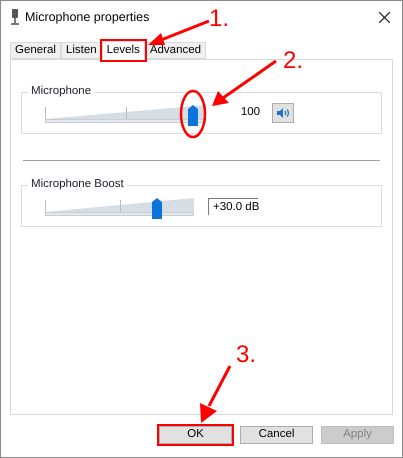 The height and width of the screenshot is (458, 403). I want to click on close-icon, so click(384, 17).